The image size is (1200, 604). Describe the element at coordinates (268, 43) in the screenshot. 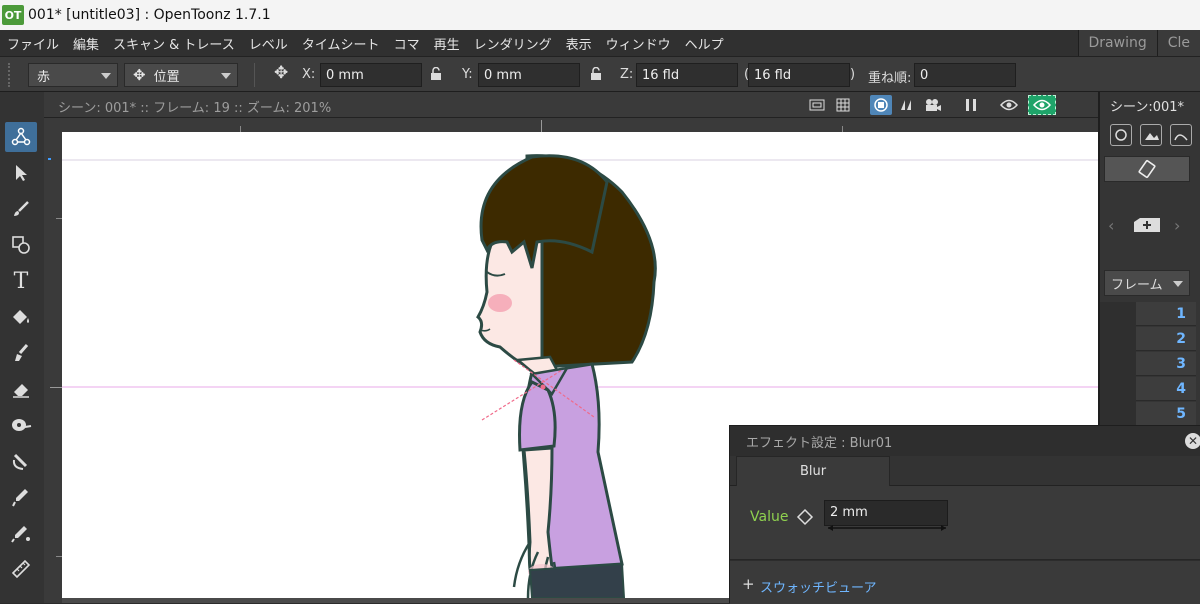

I see `menu-level: レベル` at that location.